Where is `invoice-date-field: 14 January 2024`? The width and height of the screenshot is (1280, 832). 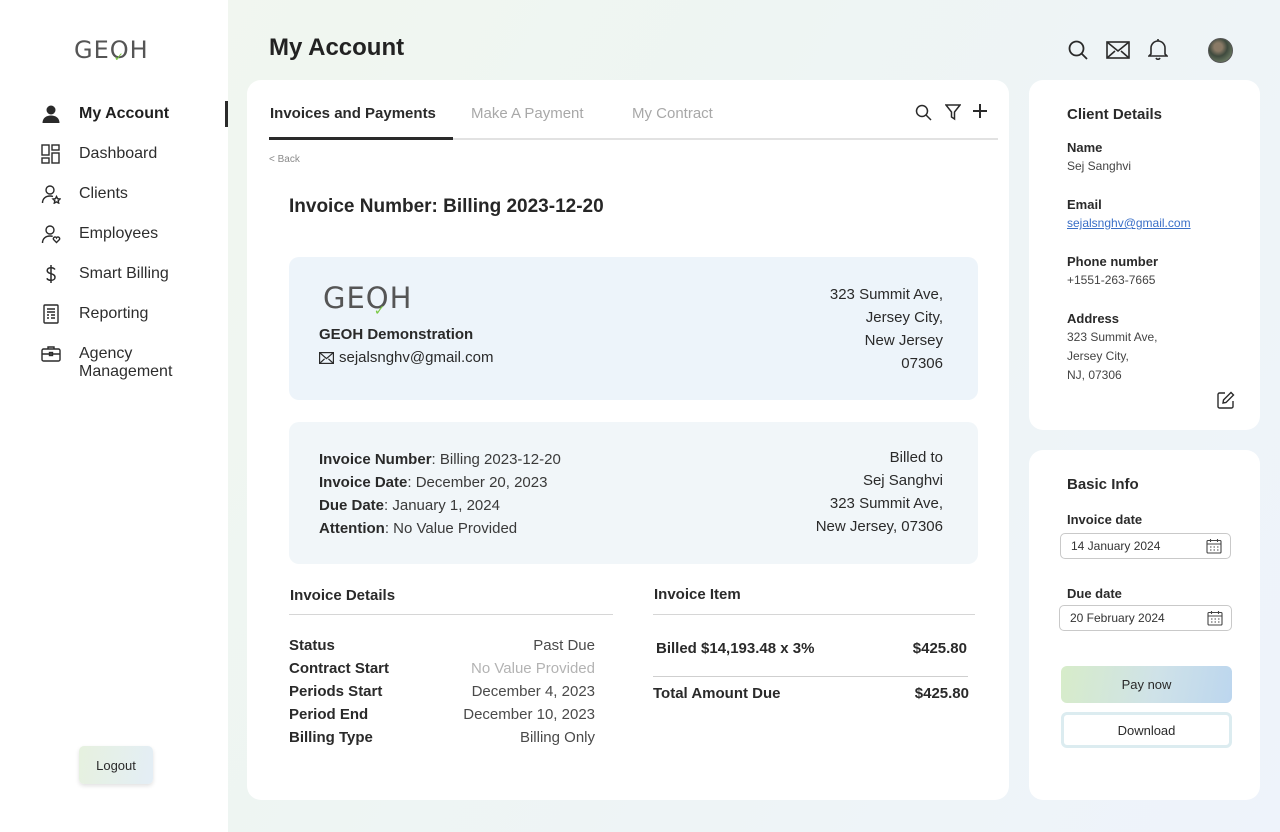
invoice-date-field: 14 January 2024 is located at coordinates (1145, 546).